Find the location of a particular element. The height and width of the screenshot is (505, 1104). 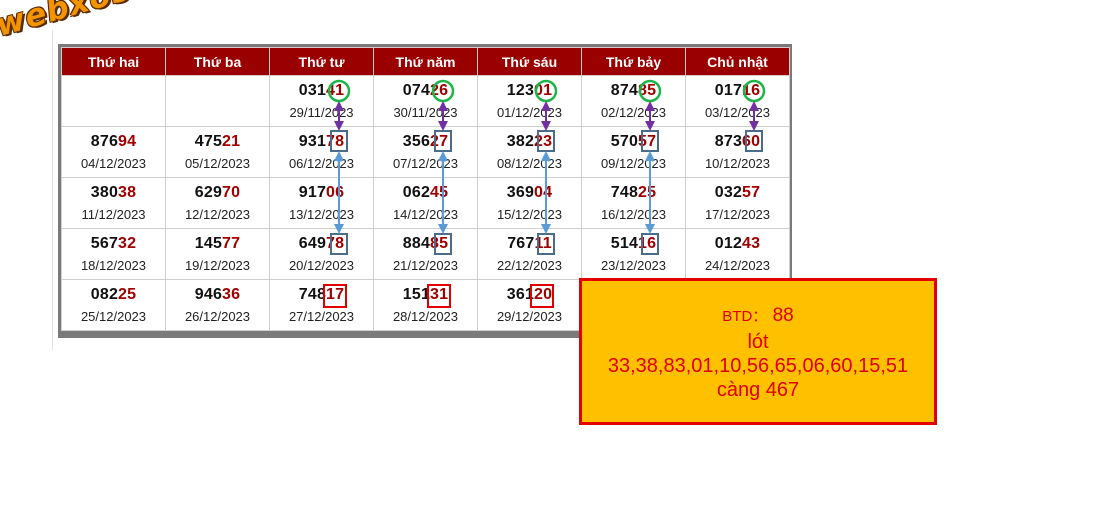

header-friday: Thứ sáu is located at coordinates (529, 61).